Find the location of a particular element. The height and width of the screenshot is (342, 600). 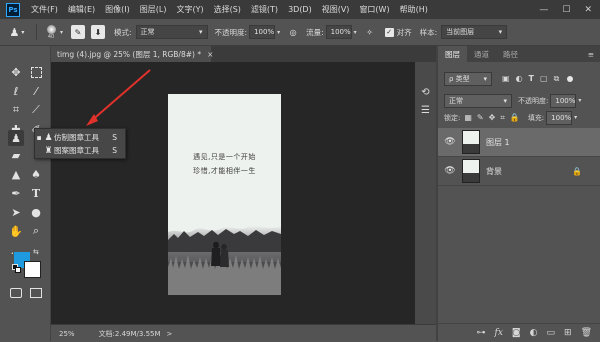

tab-paths: 路径 is located at coordinates (510, 54).